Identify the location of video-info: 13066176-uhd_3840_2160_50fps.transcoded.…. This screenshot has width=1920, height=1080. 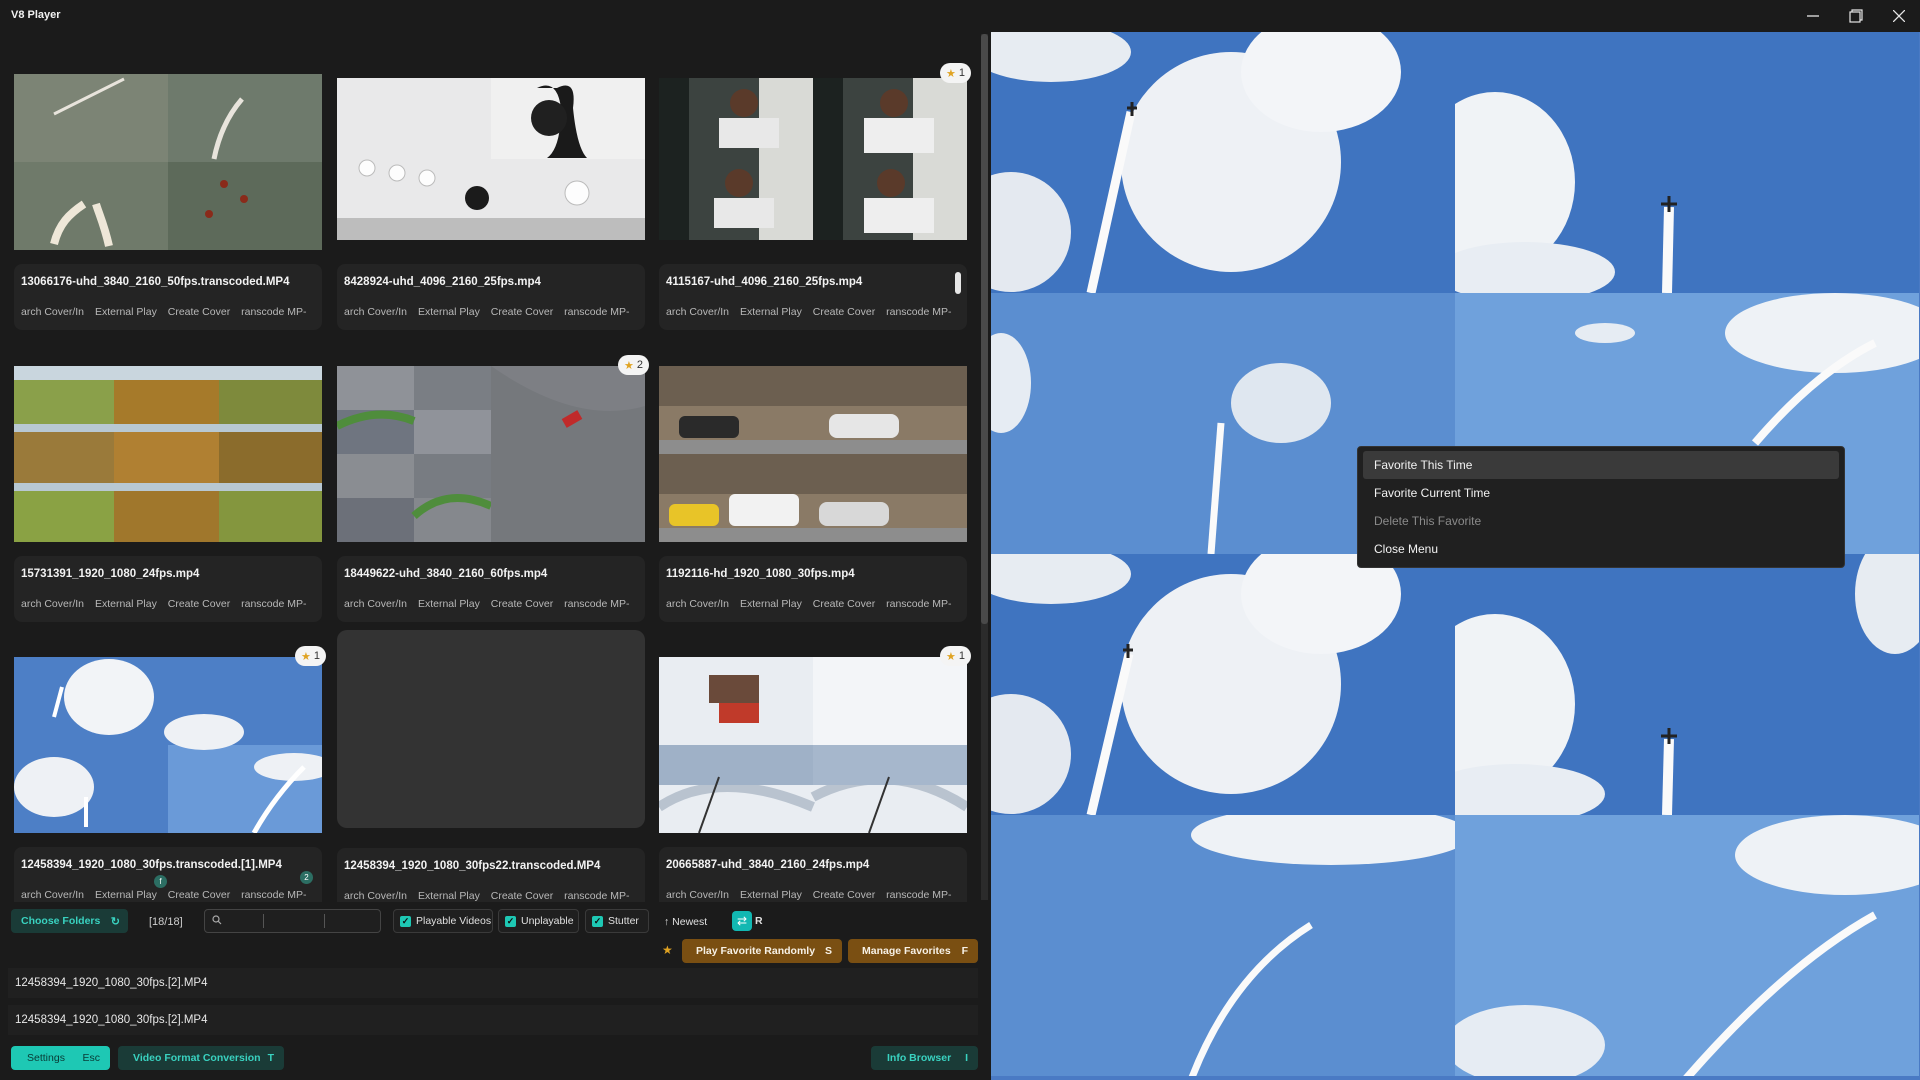
(168, 297).